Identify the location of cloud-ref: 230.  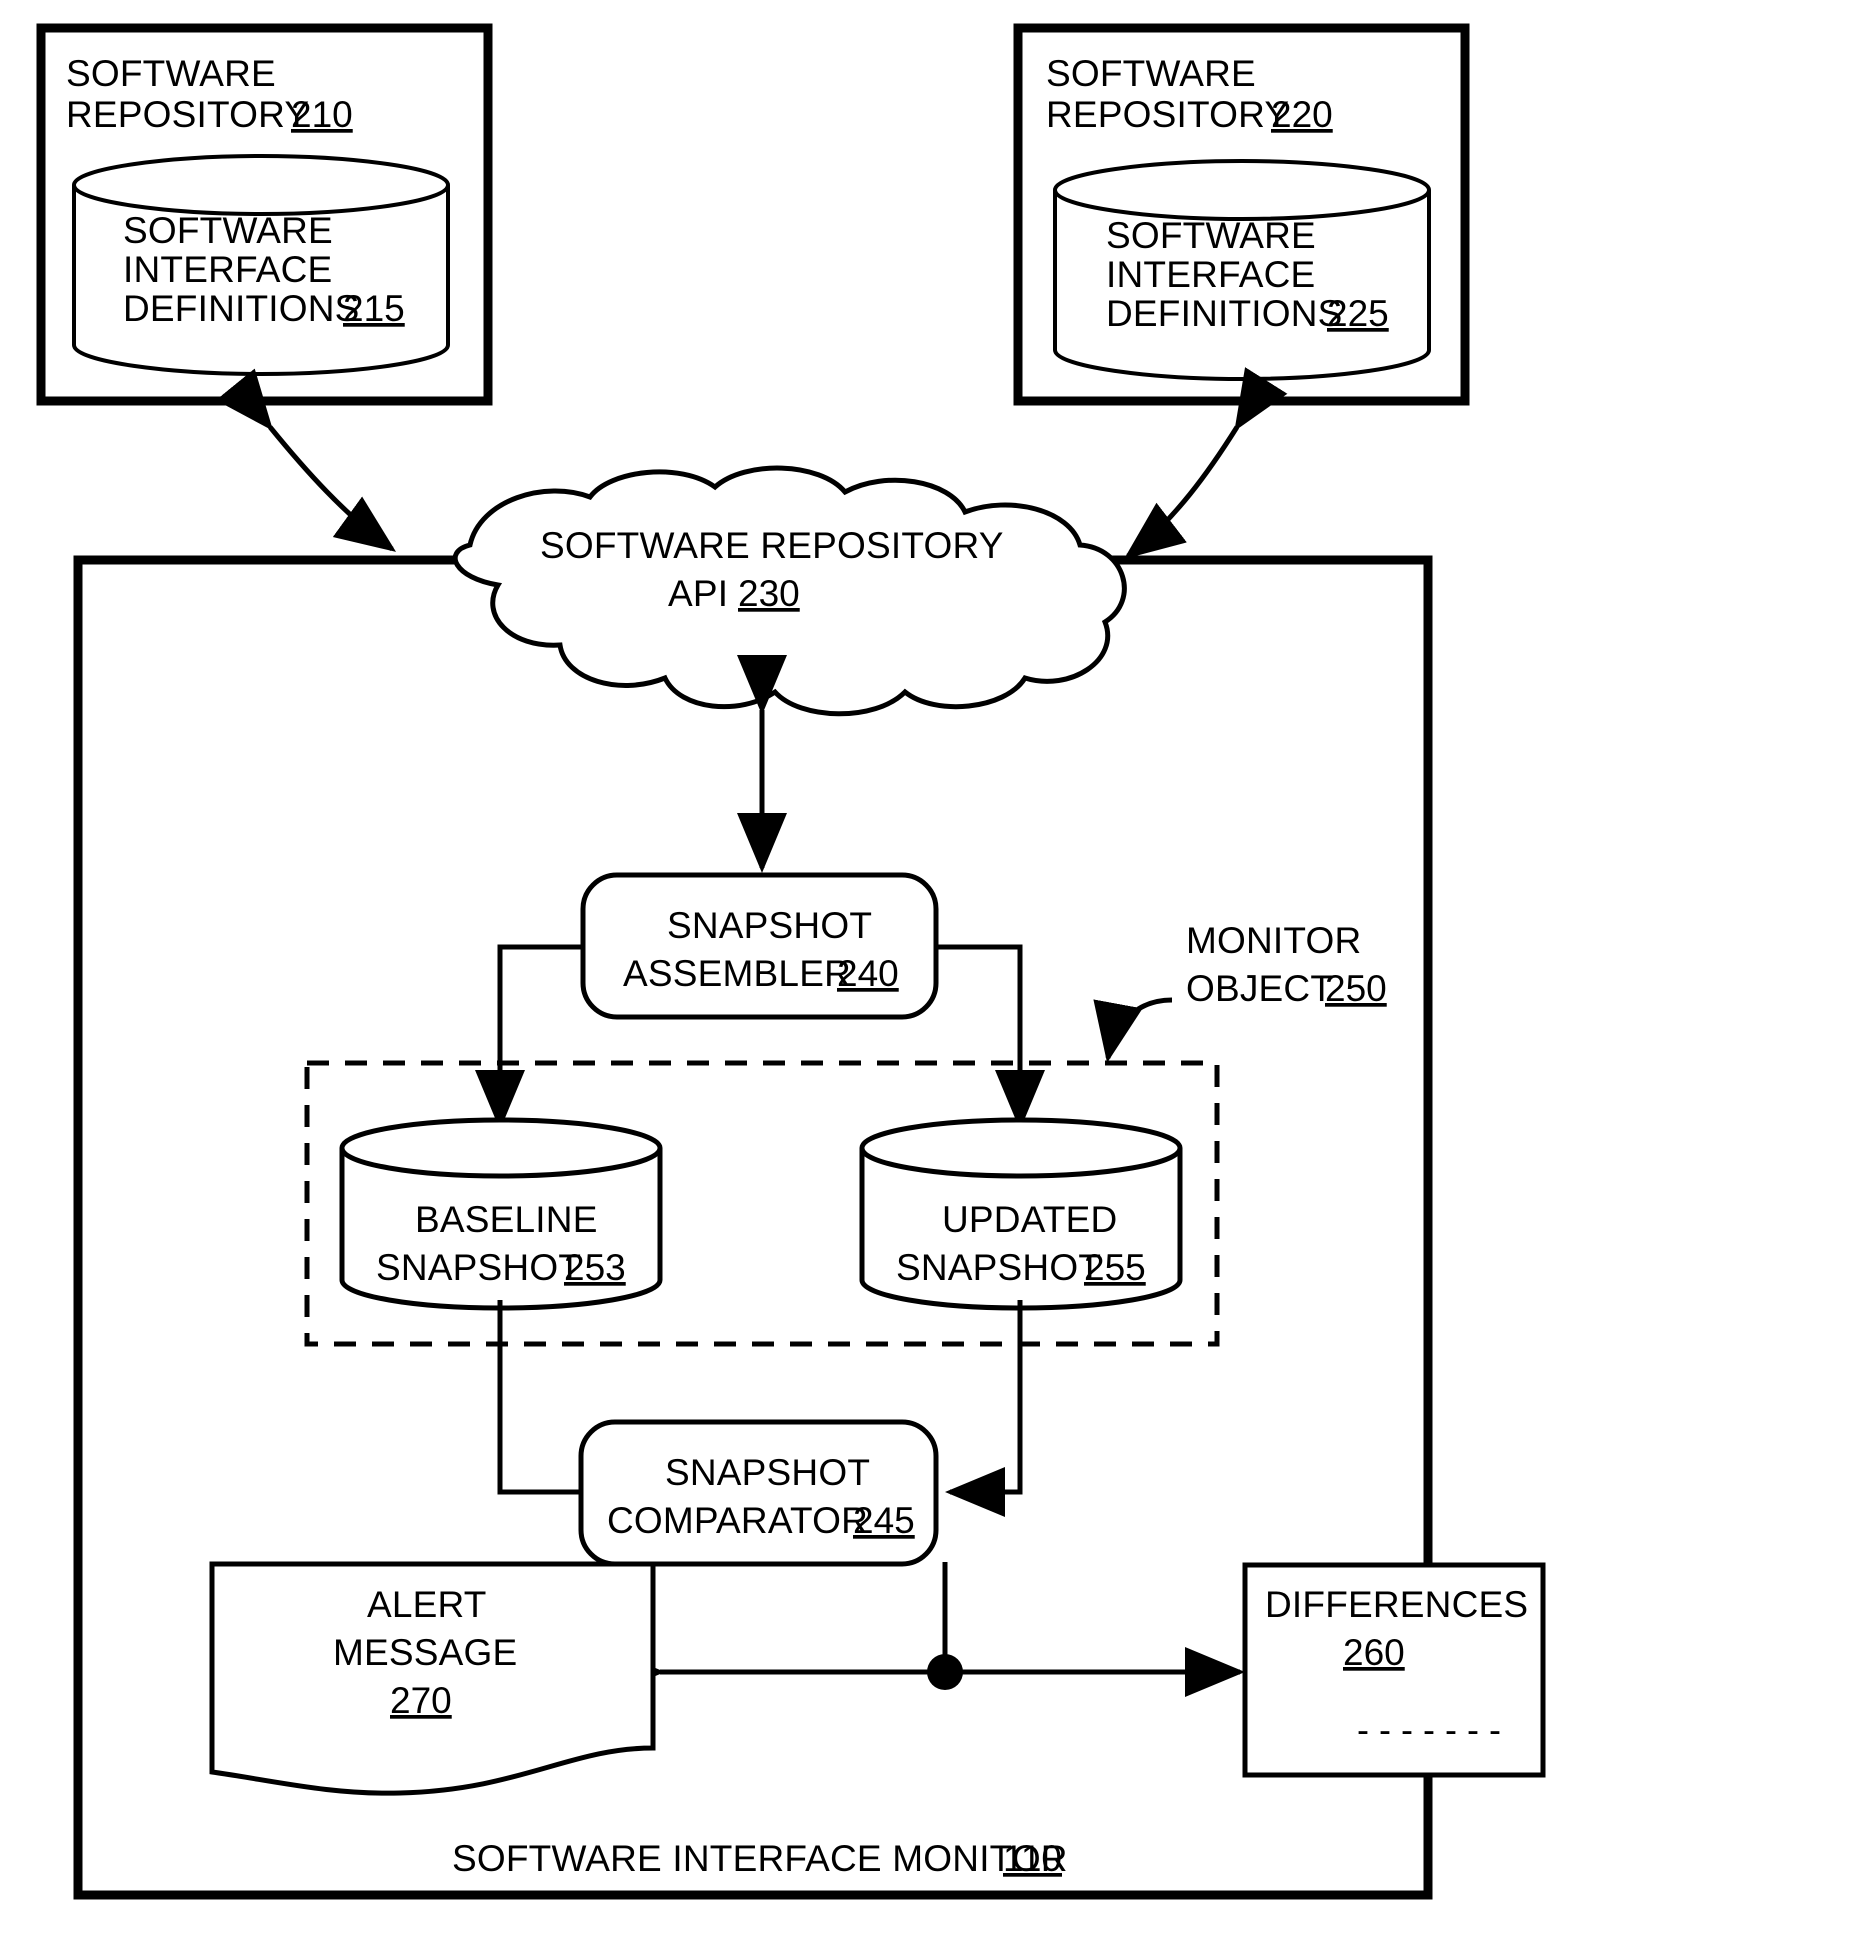
(769, 593).